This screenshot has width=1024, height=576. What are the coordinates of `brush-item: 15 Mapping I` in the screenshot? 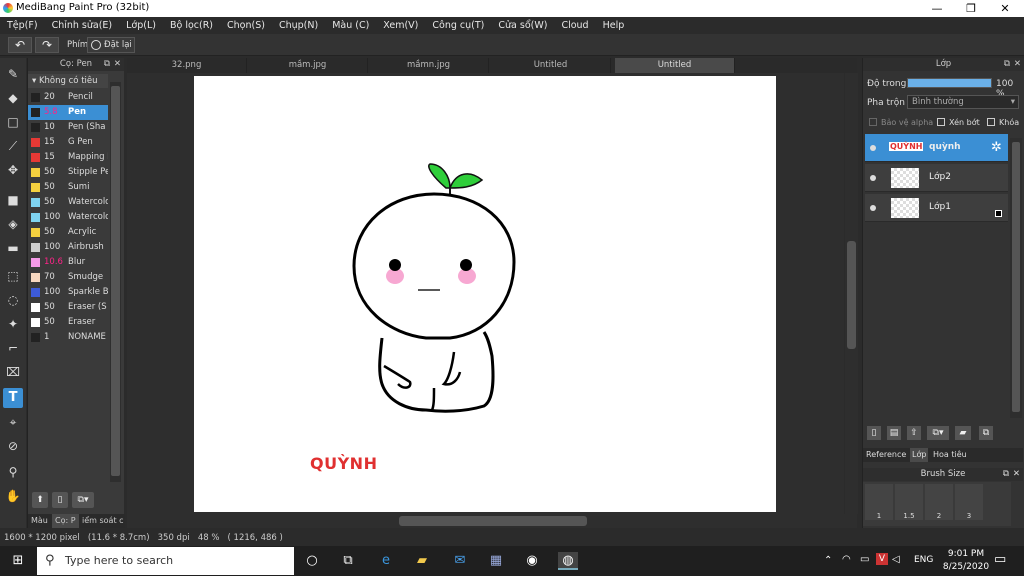 It's located at (68, 157).